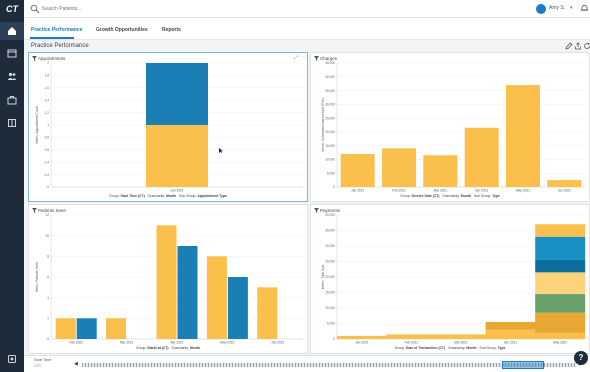 Image resolution: width=590 pixels, height=372 pixels. I want to click on tab-growth-opportunities: Growth Opportunities, so click(122, 30).